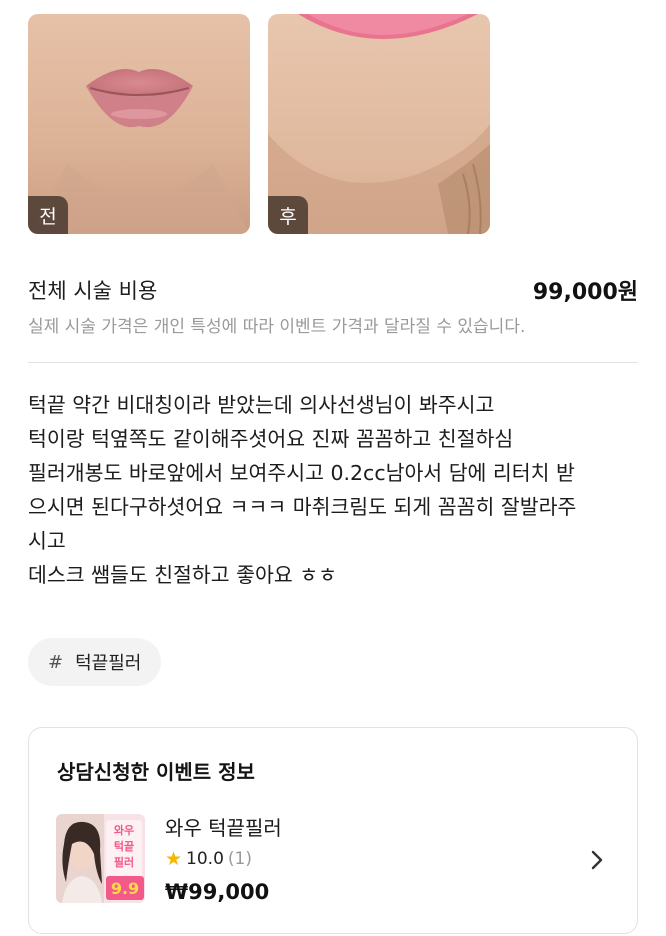  I want to click on before-photo: 전, so click(139, 124).